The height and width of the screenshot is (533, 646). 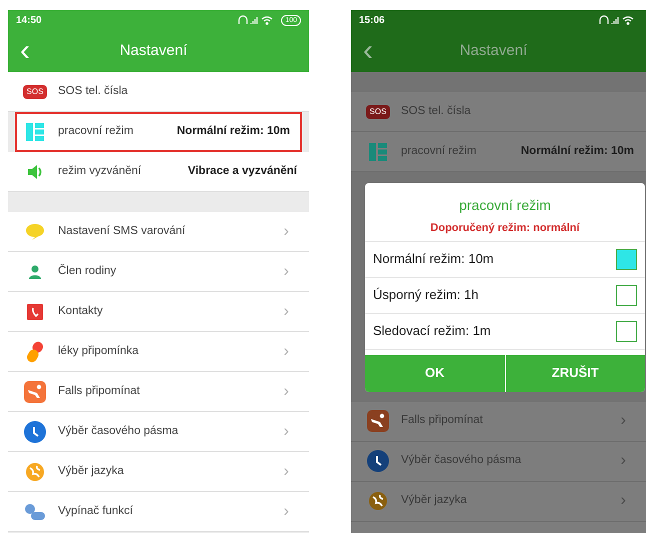 What do you see at coordinates (505, 258) in the screenshot?
I see `mode-option: Normální režim: 10m` at bounding box center [505, 258].